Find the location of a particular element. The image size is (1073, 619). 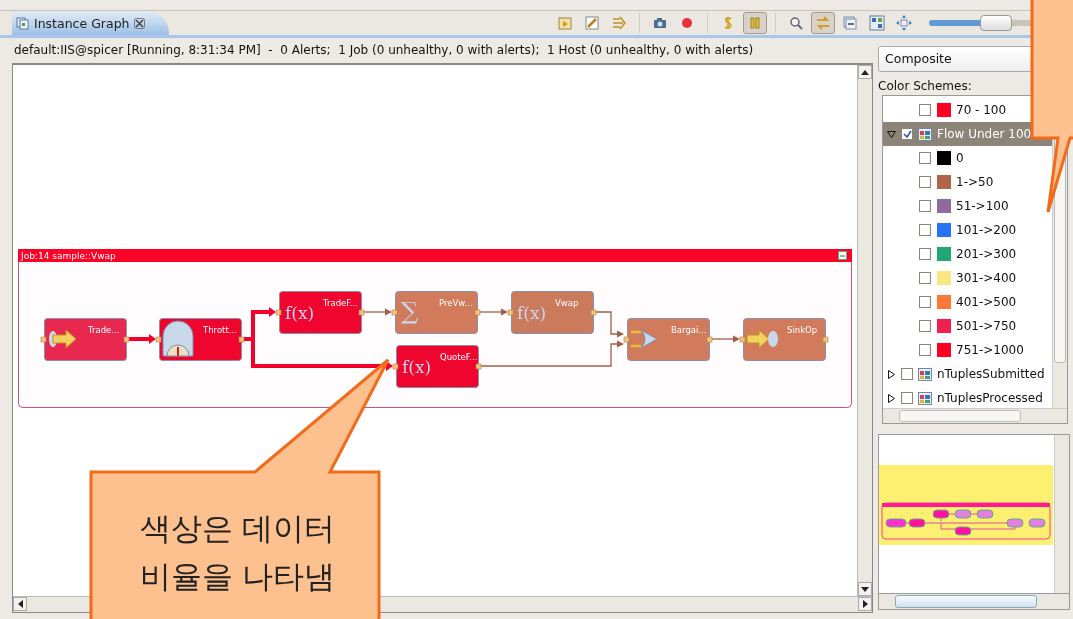

scheme-item: Flow Under 100 is located at coordinates (967, 134).